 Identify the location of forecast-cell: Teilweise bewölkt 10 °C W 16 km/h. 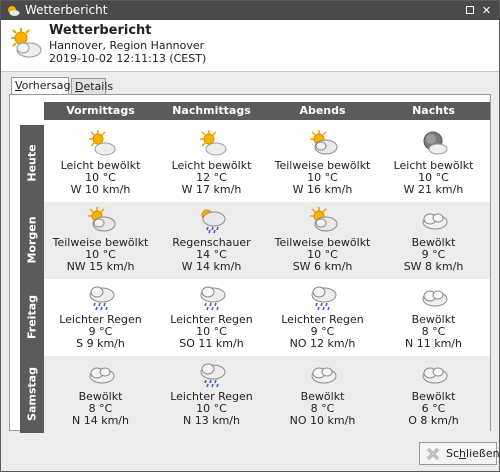
(322, 163).